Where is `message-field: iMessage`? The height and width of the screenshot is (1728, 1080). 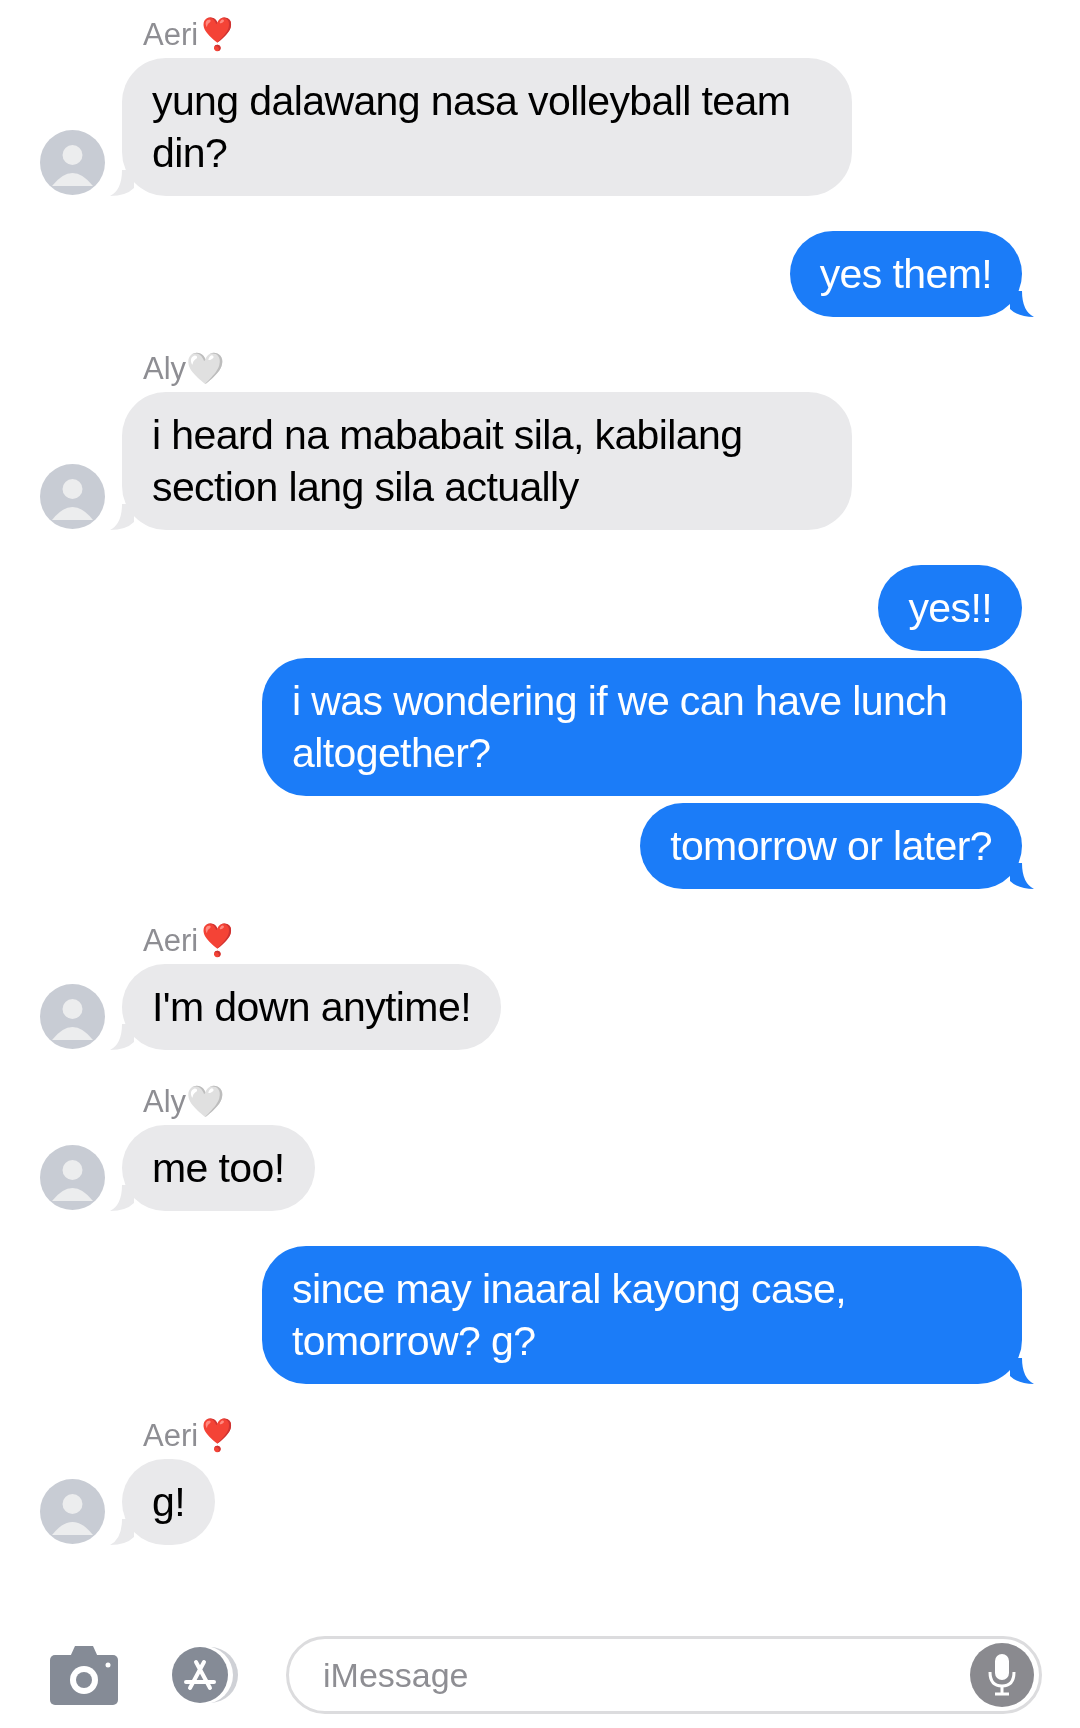
message-field: iMessage is located at coordinates (664, 1675).